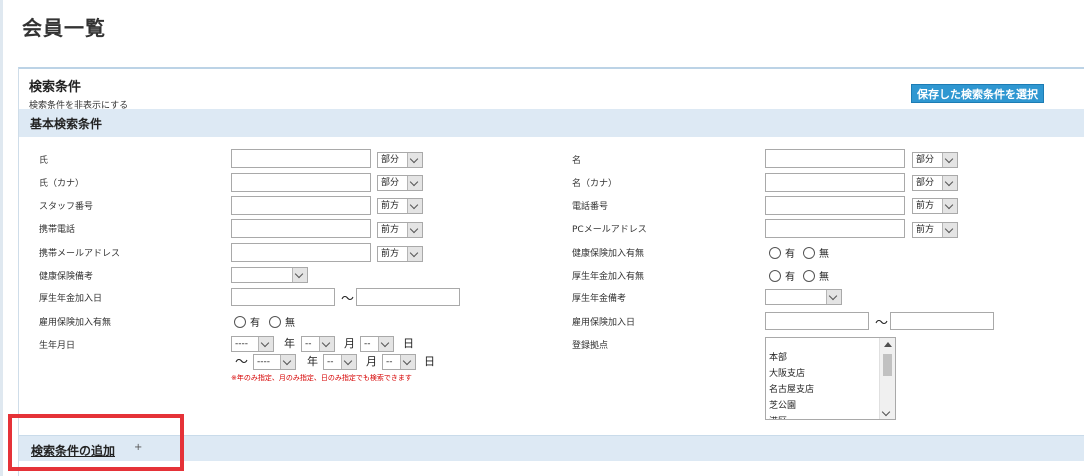 The height and width of the screenshot is (476, 1084). What do you see at coordinates (803, 297) in the screenshot?
I see `pension-note-select` at bounding box center [803, 297].